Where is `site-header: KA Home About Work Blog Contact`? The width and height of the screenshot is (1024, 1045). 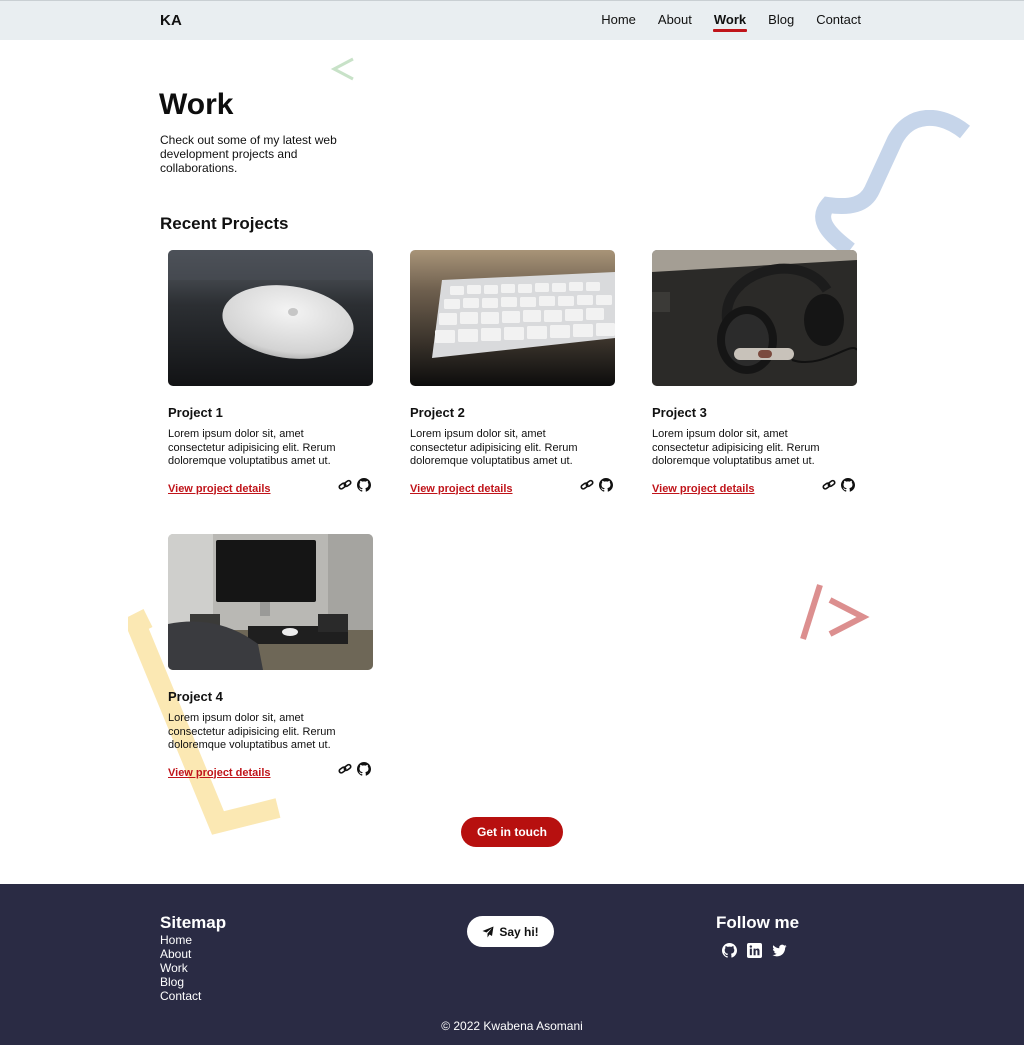 site-header: KA Home About Work Blog Contact is located at coordinates (512, 20).